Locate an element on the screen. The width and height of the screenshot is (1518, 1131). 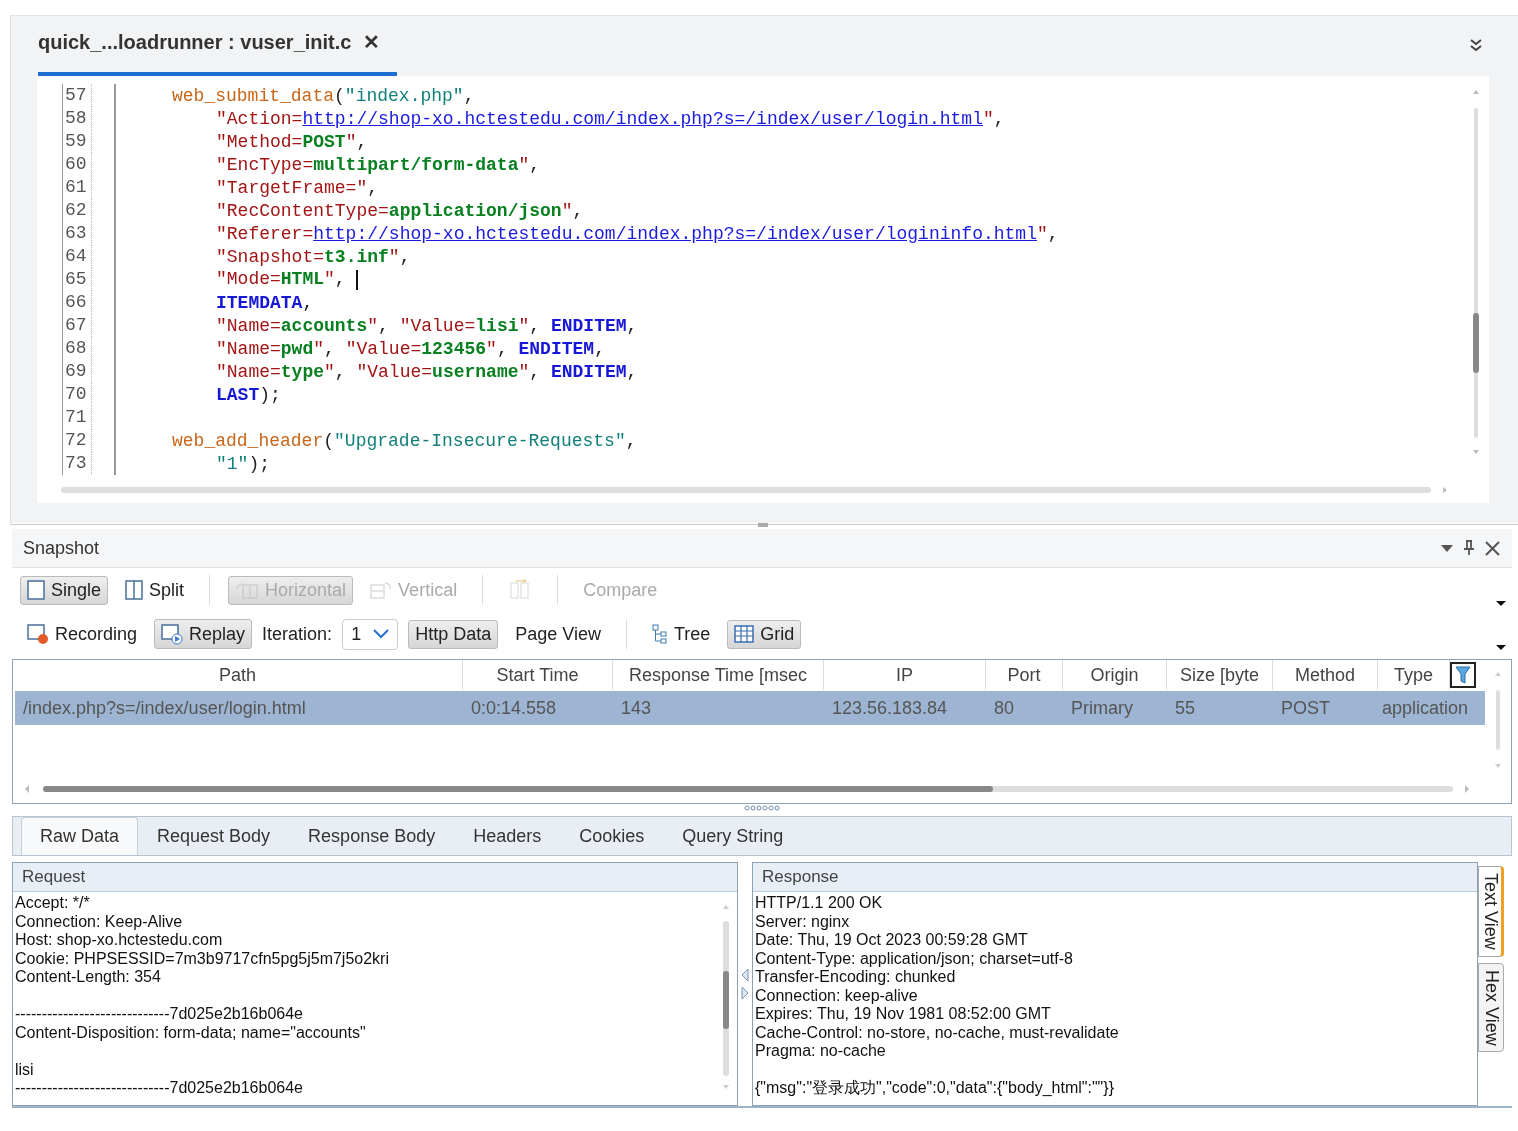
line-number: 69 is located at coordinates (77, 371).